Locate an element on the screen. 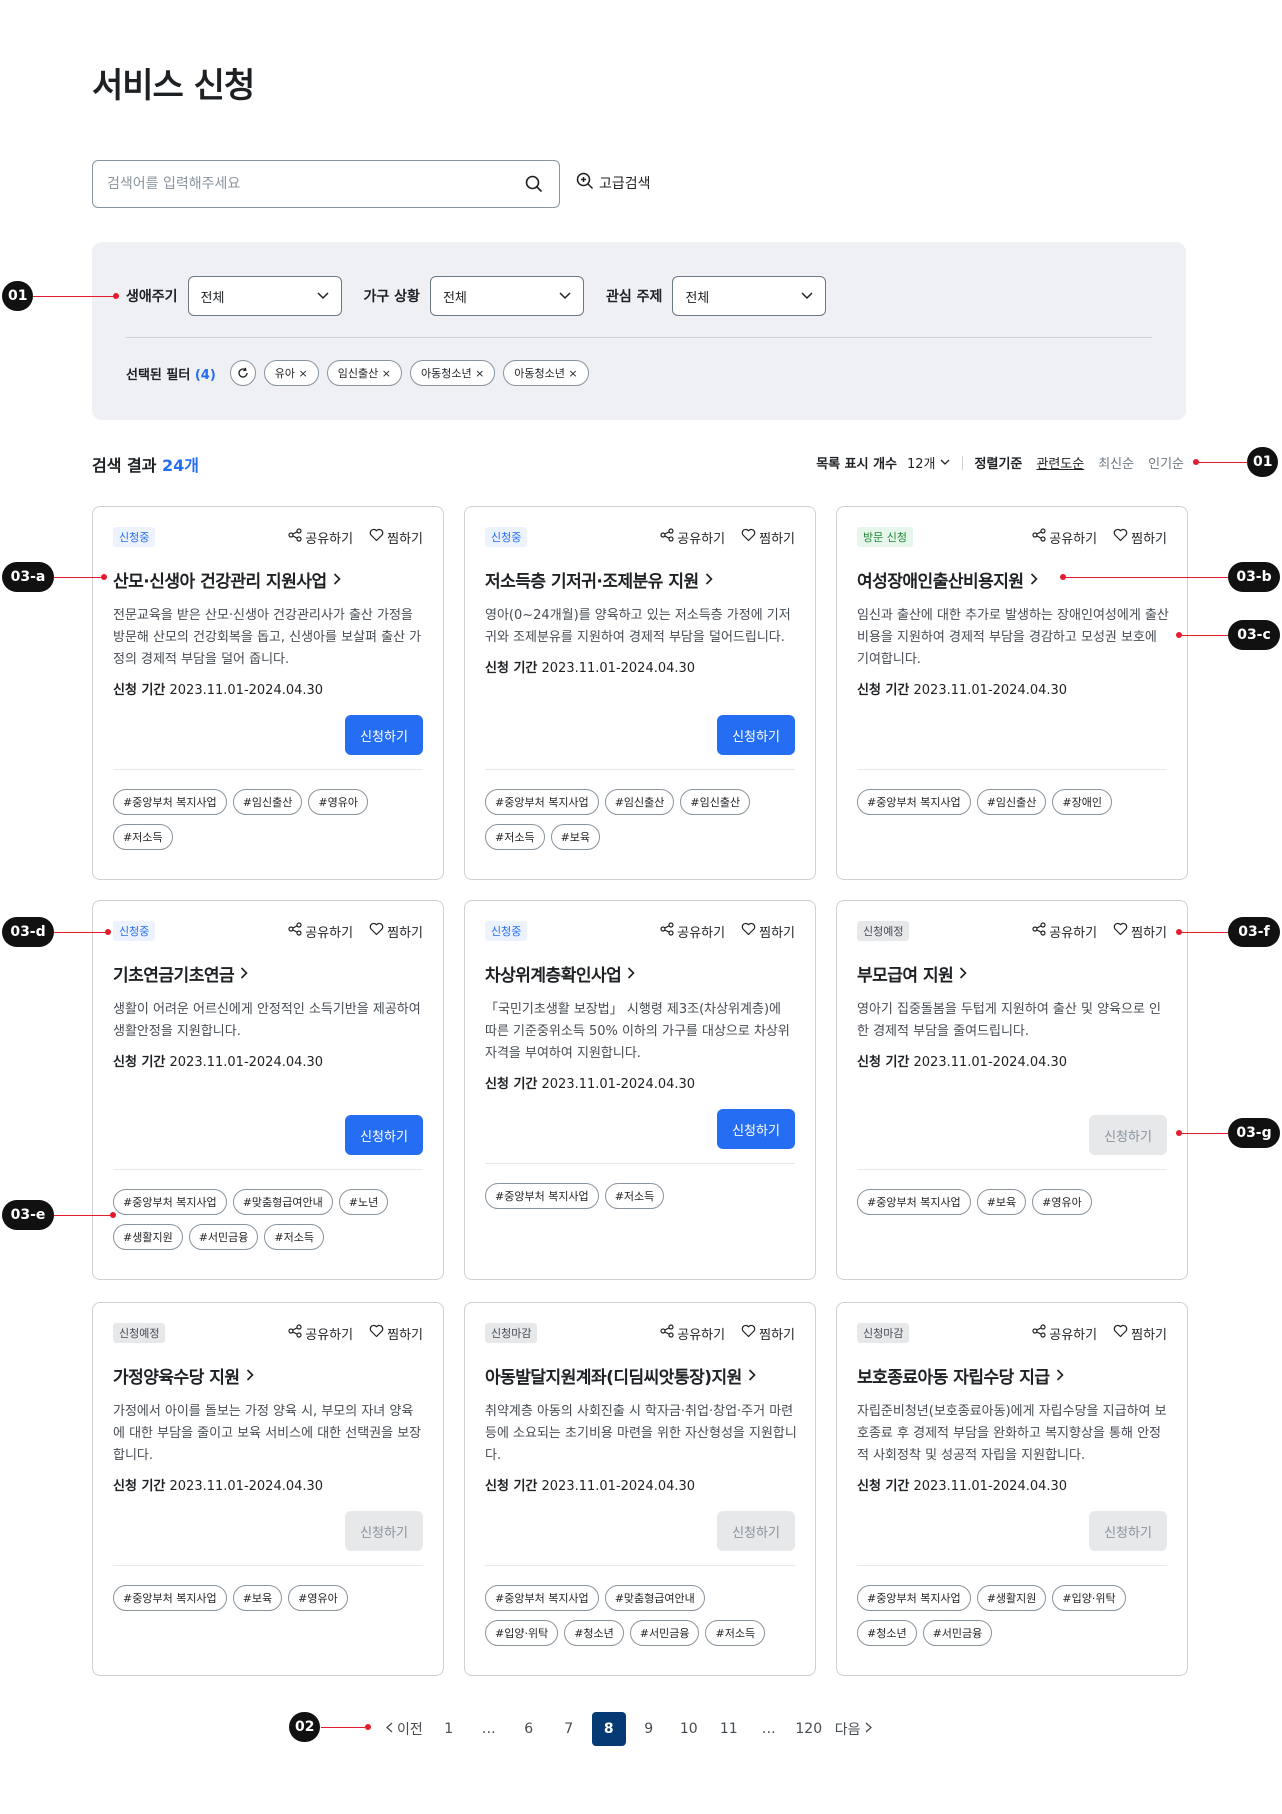  page-number: 8 is located at coordinates (608, 1729).